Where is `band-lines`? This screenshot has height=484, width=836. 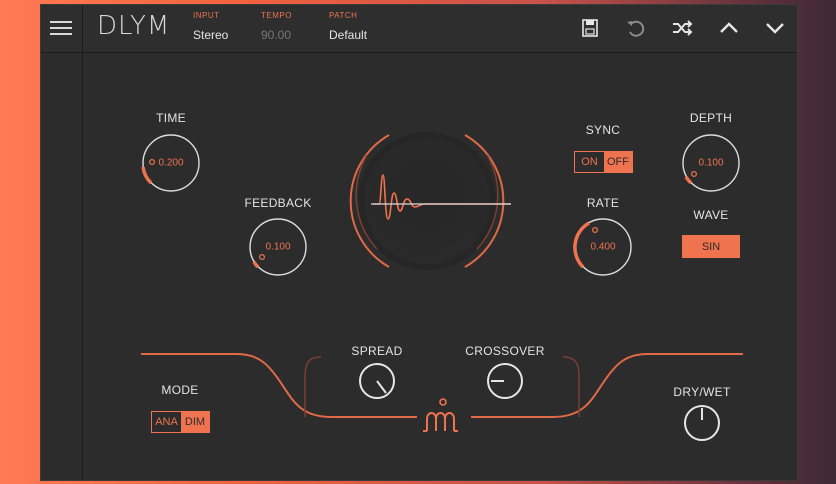 band-lines is located at coordinates (442, 385).